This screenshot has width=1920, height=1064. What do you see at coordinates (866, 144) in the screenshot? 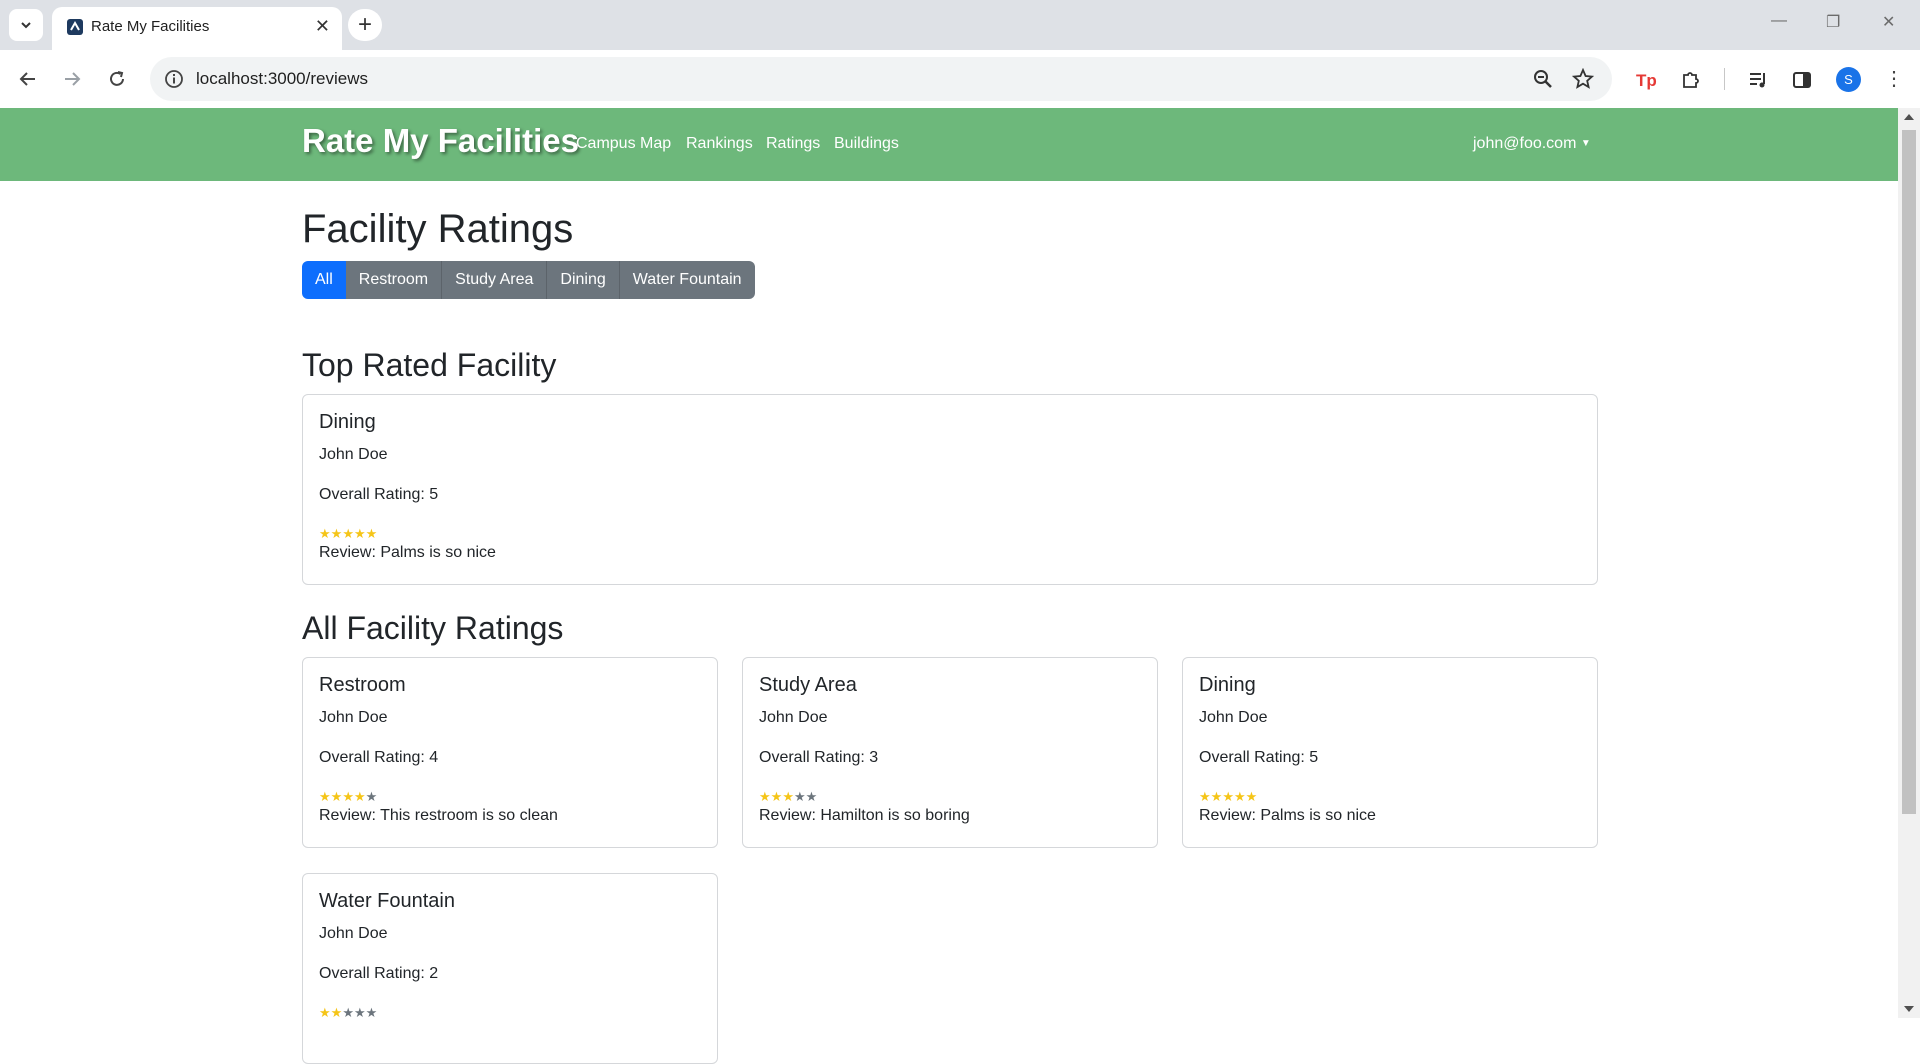
I see `nav-link-buildings: Buildings` at bounding box center [866, 144].